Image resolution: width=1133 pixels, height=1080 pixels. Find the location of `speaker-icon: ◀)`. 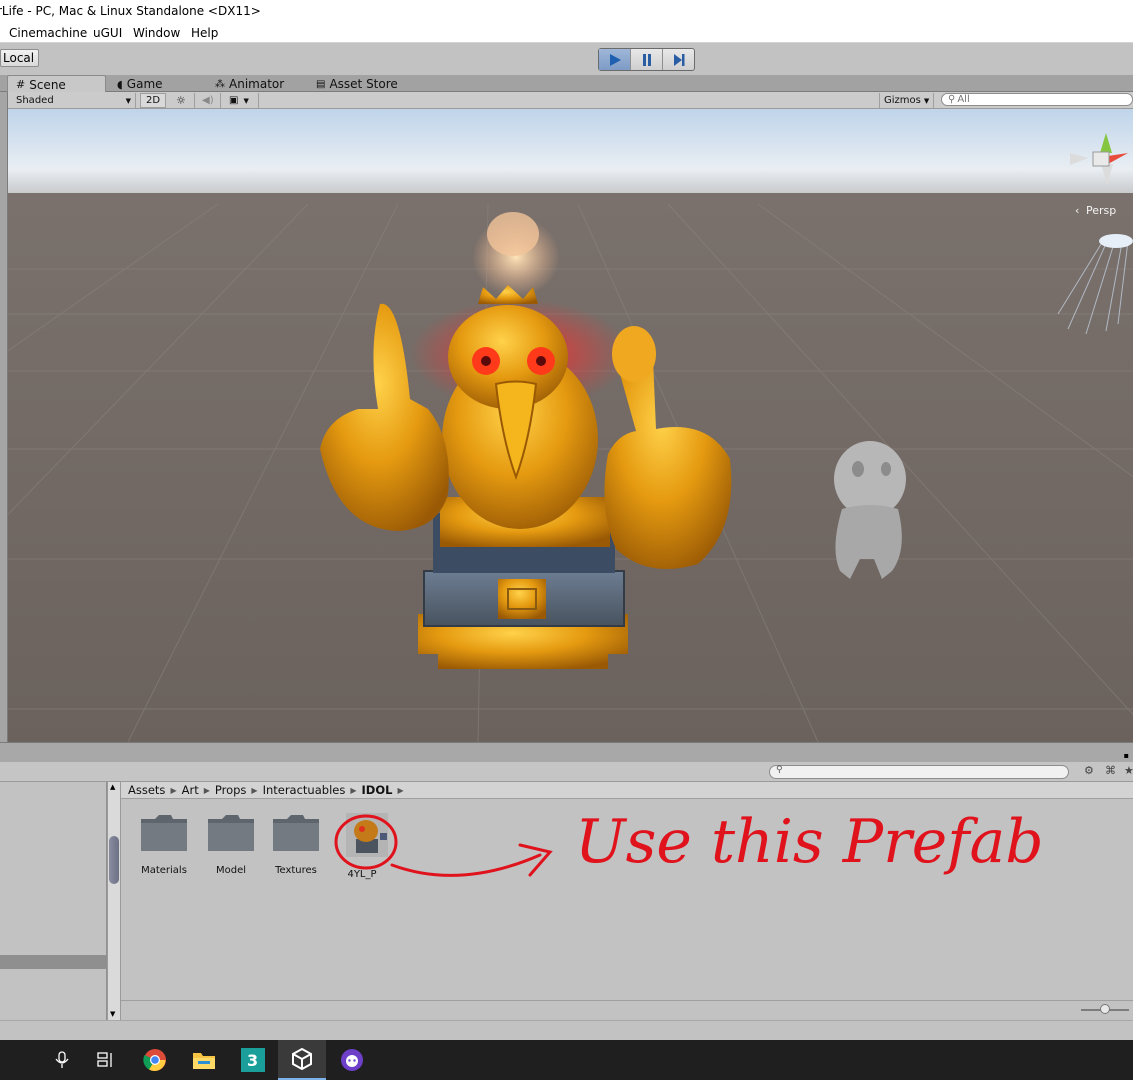

speaker-icon: ◀) is located at coordinates (208, 100).